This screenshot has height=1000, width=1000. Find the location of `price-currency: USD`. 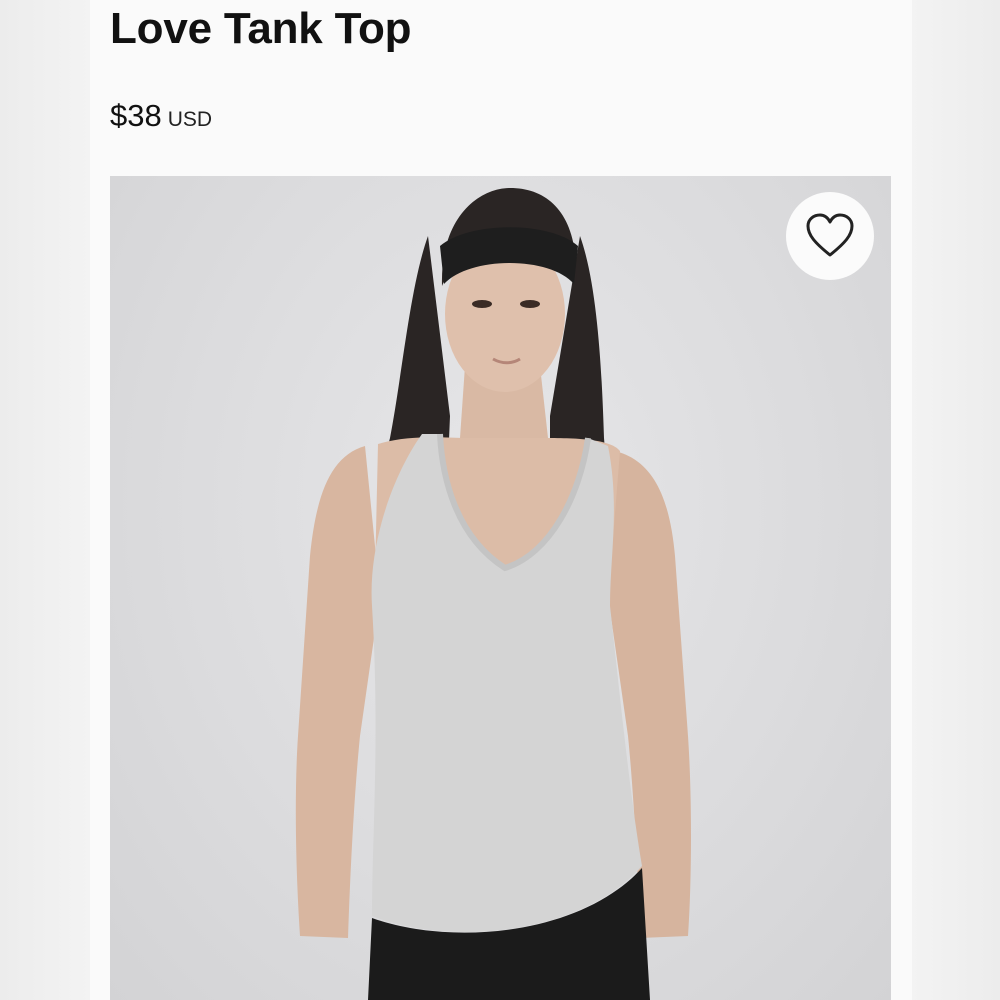

price-currency: USD is located at coordinates (190, 119).